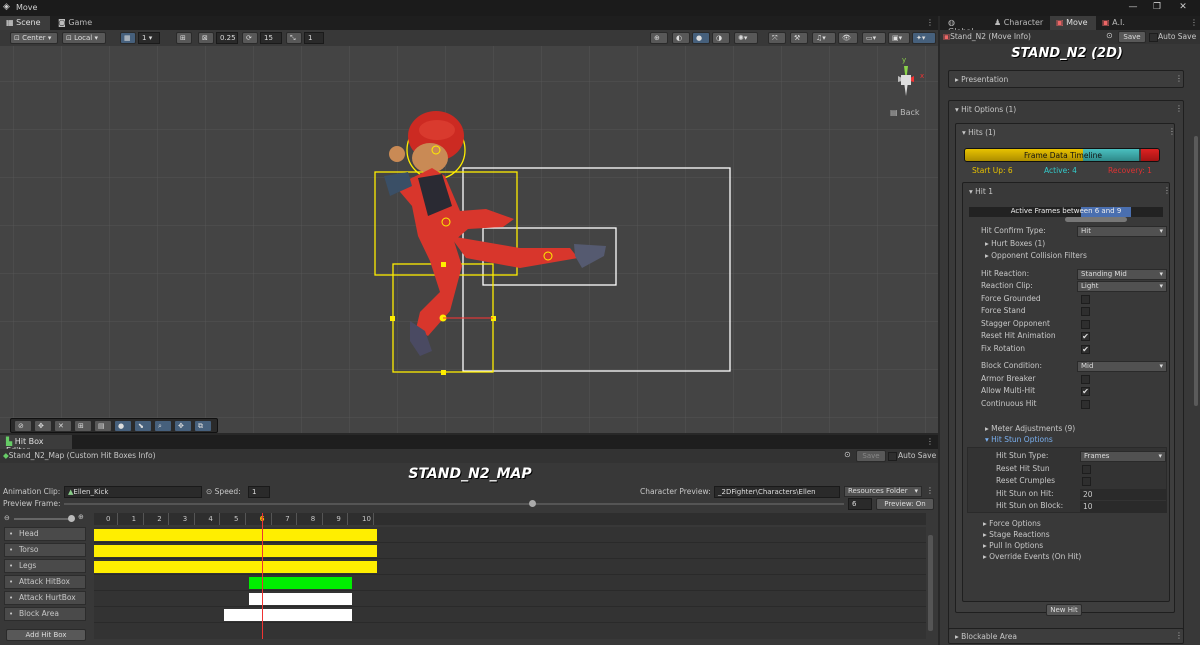 The height and width of the screenshot is (645, 1200). Describe the element at coordinates (1013, 545) in the screenshot. I see `option-foldout: ▸ Pull In Options` at that location.